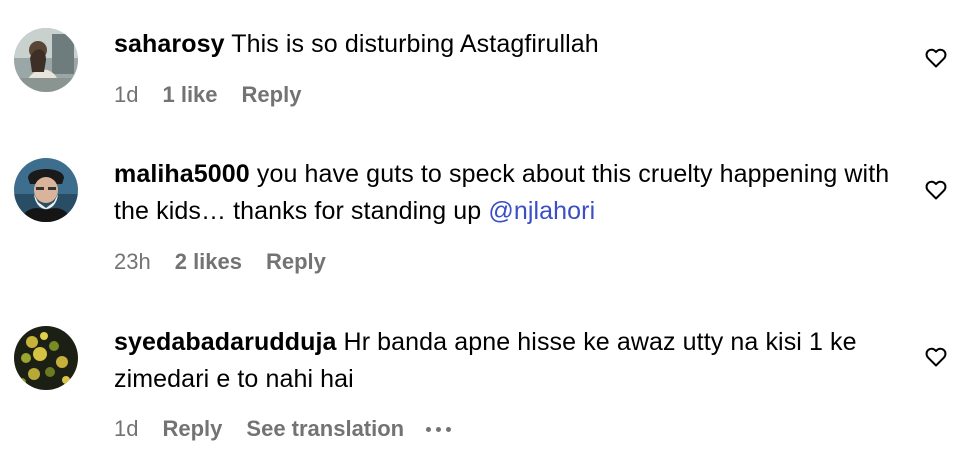  I want to click on username-link: syedabadarudduja, so click(225, 342).